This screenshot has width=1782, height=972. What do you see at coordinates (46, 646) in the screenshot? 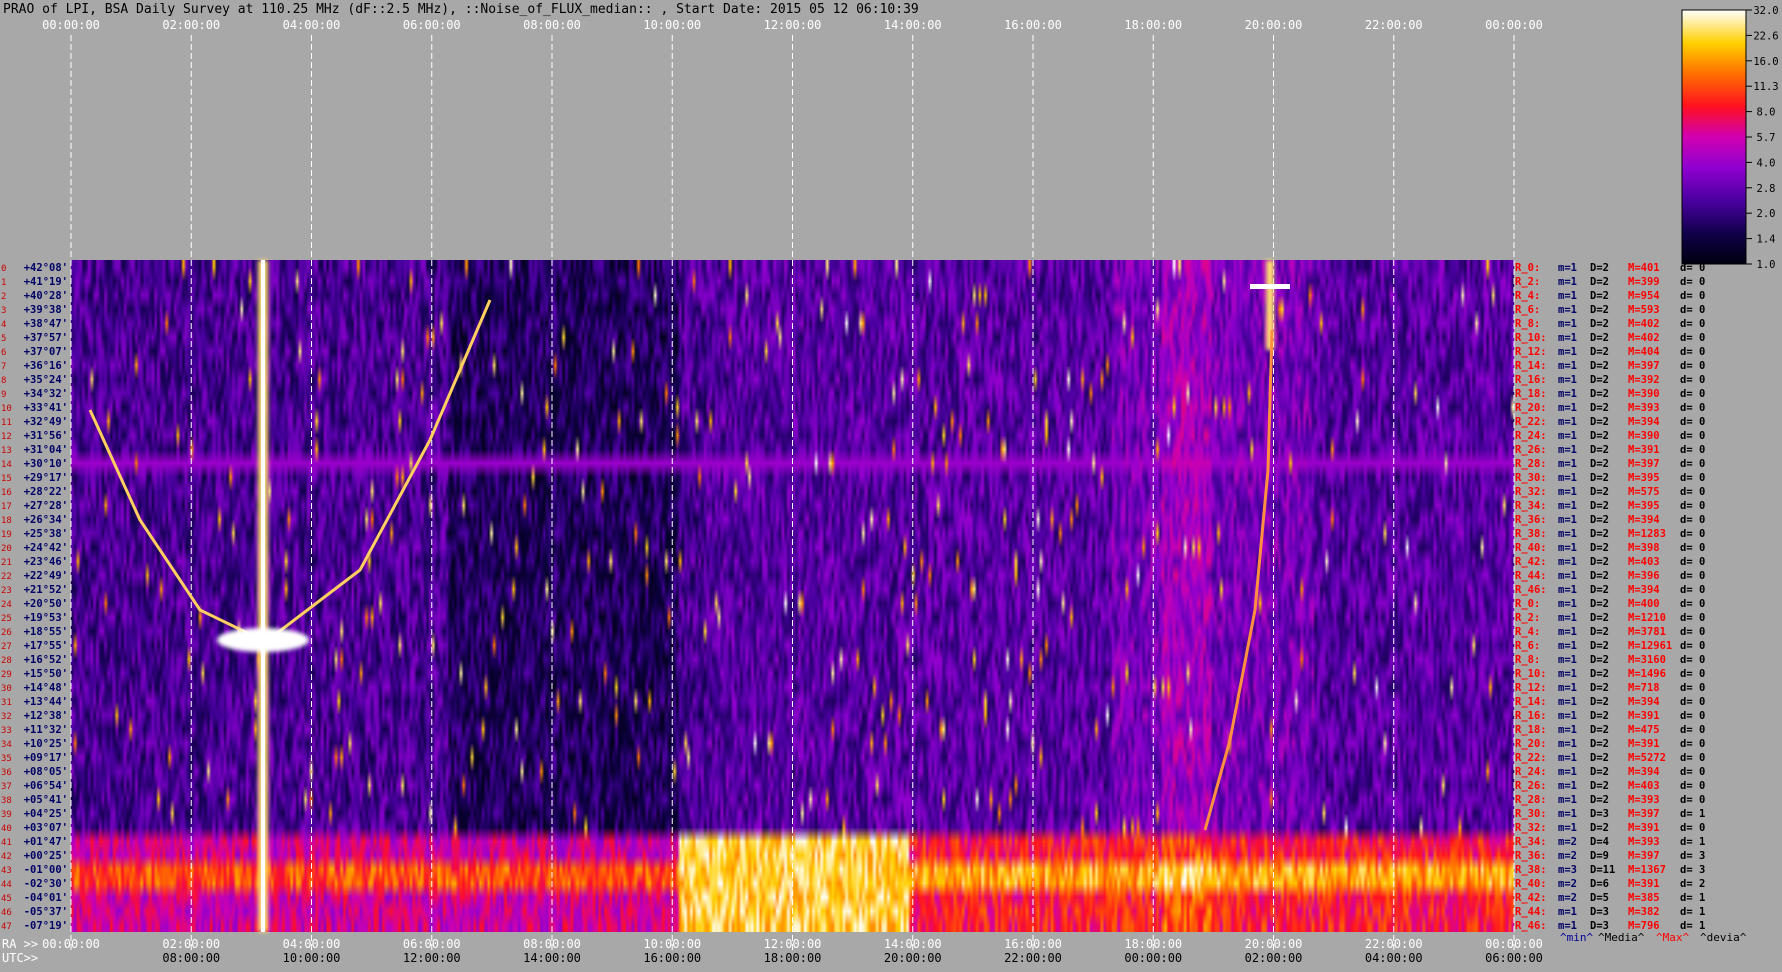
I see `declination-label: +17°55'` at bounding box center [46, 646].